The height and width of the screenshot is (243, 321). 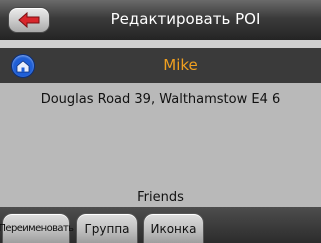 I want to click on icon-tab: Иконка, so click(x=173, y=228).